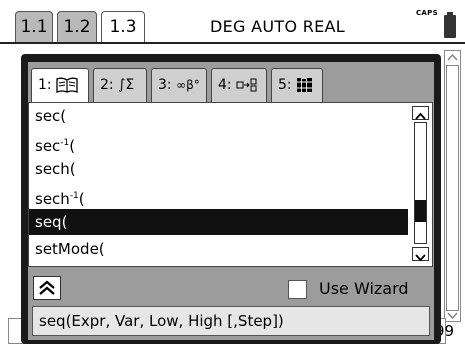  Describe the element at coordinates (67, 85) in the screenshot. I see `book-icon` at that location.